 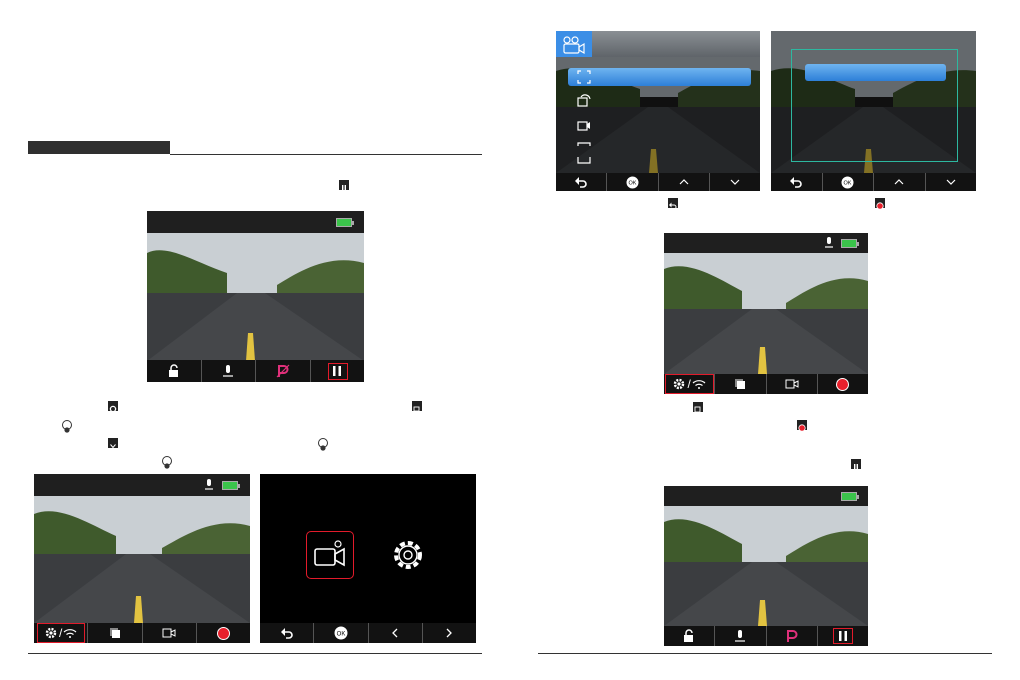 I want to click on chevron-right-icon, so click(x=449, y=633).